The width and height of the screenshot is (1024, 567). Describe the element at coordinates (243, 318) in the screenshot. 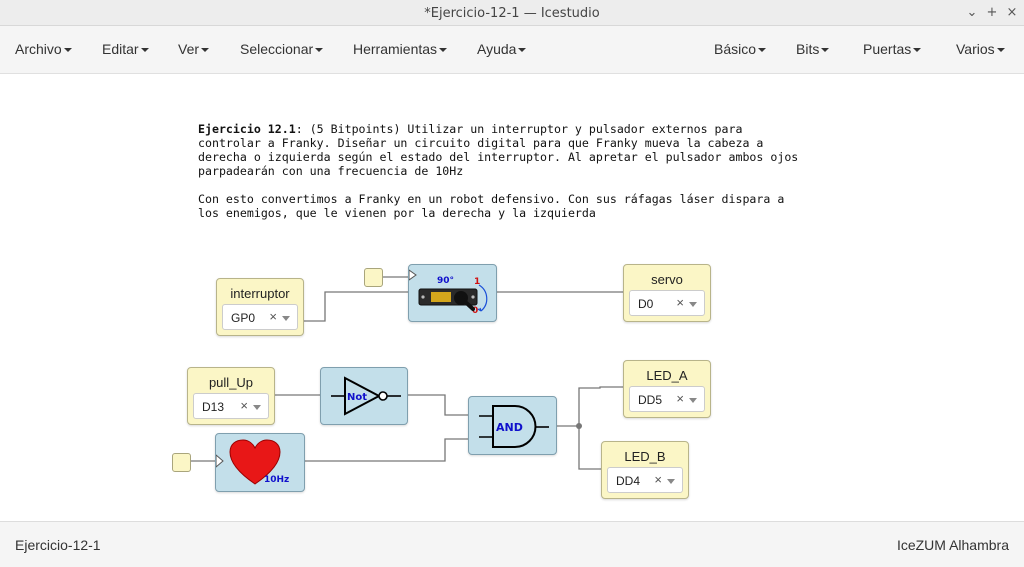

I see `pin-value: GP0` at that location.